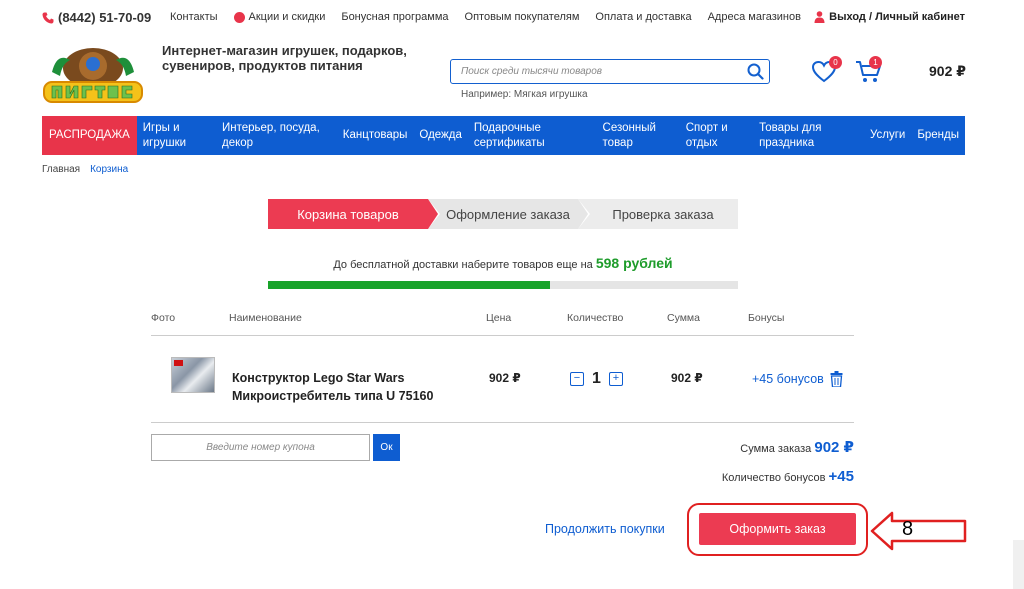 This screenshot has height=589, width=1024. I want to click on login-link: Выход / Личный кабинет, so click(889, 17).